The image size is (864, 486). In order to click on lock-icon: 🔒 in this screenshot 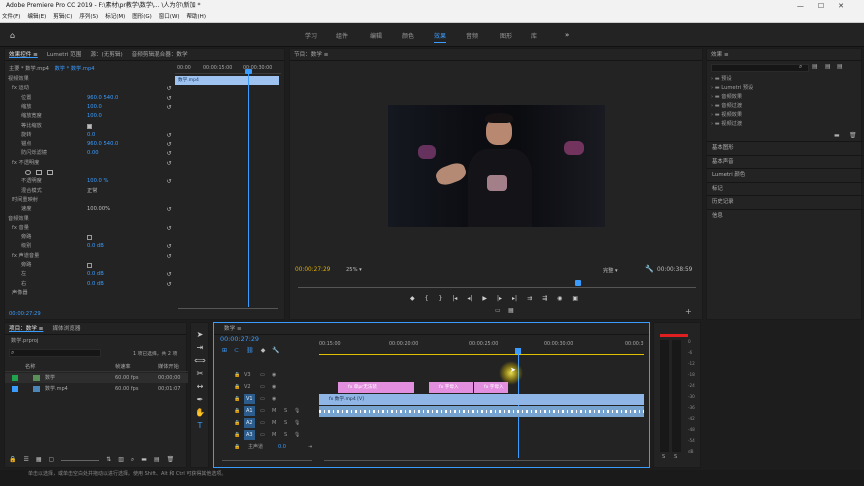, I will do `click(12, 460)`.